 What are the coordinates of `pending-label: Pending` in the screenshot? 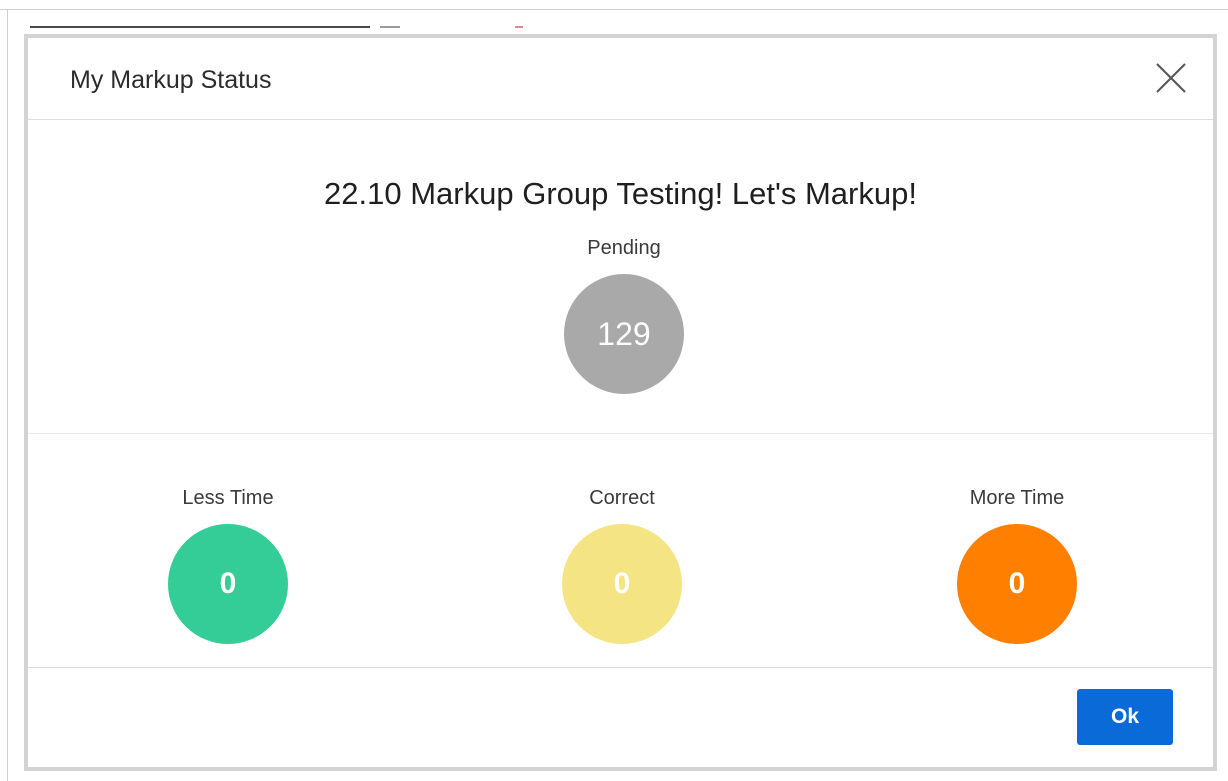 It's located at (624, 248).